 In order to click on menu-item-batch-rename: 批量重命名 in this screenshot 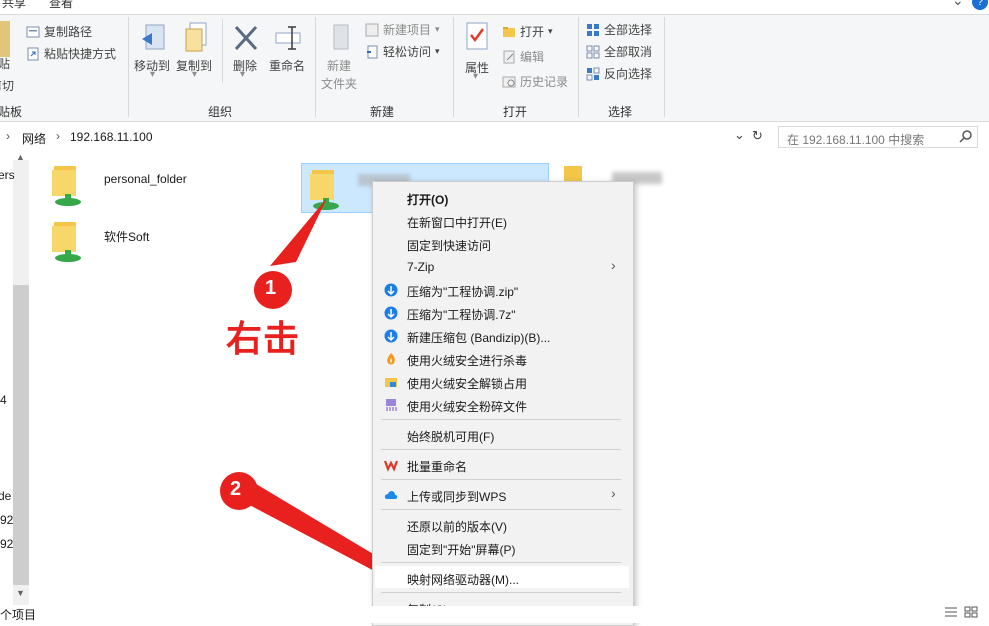, I will do `click(437, 466)`.